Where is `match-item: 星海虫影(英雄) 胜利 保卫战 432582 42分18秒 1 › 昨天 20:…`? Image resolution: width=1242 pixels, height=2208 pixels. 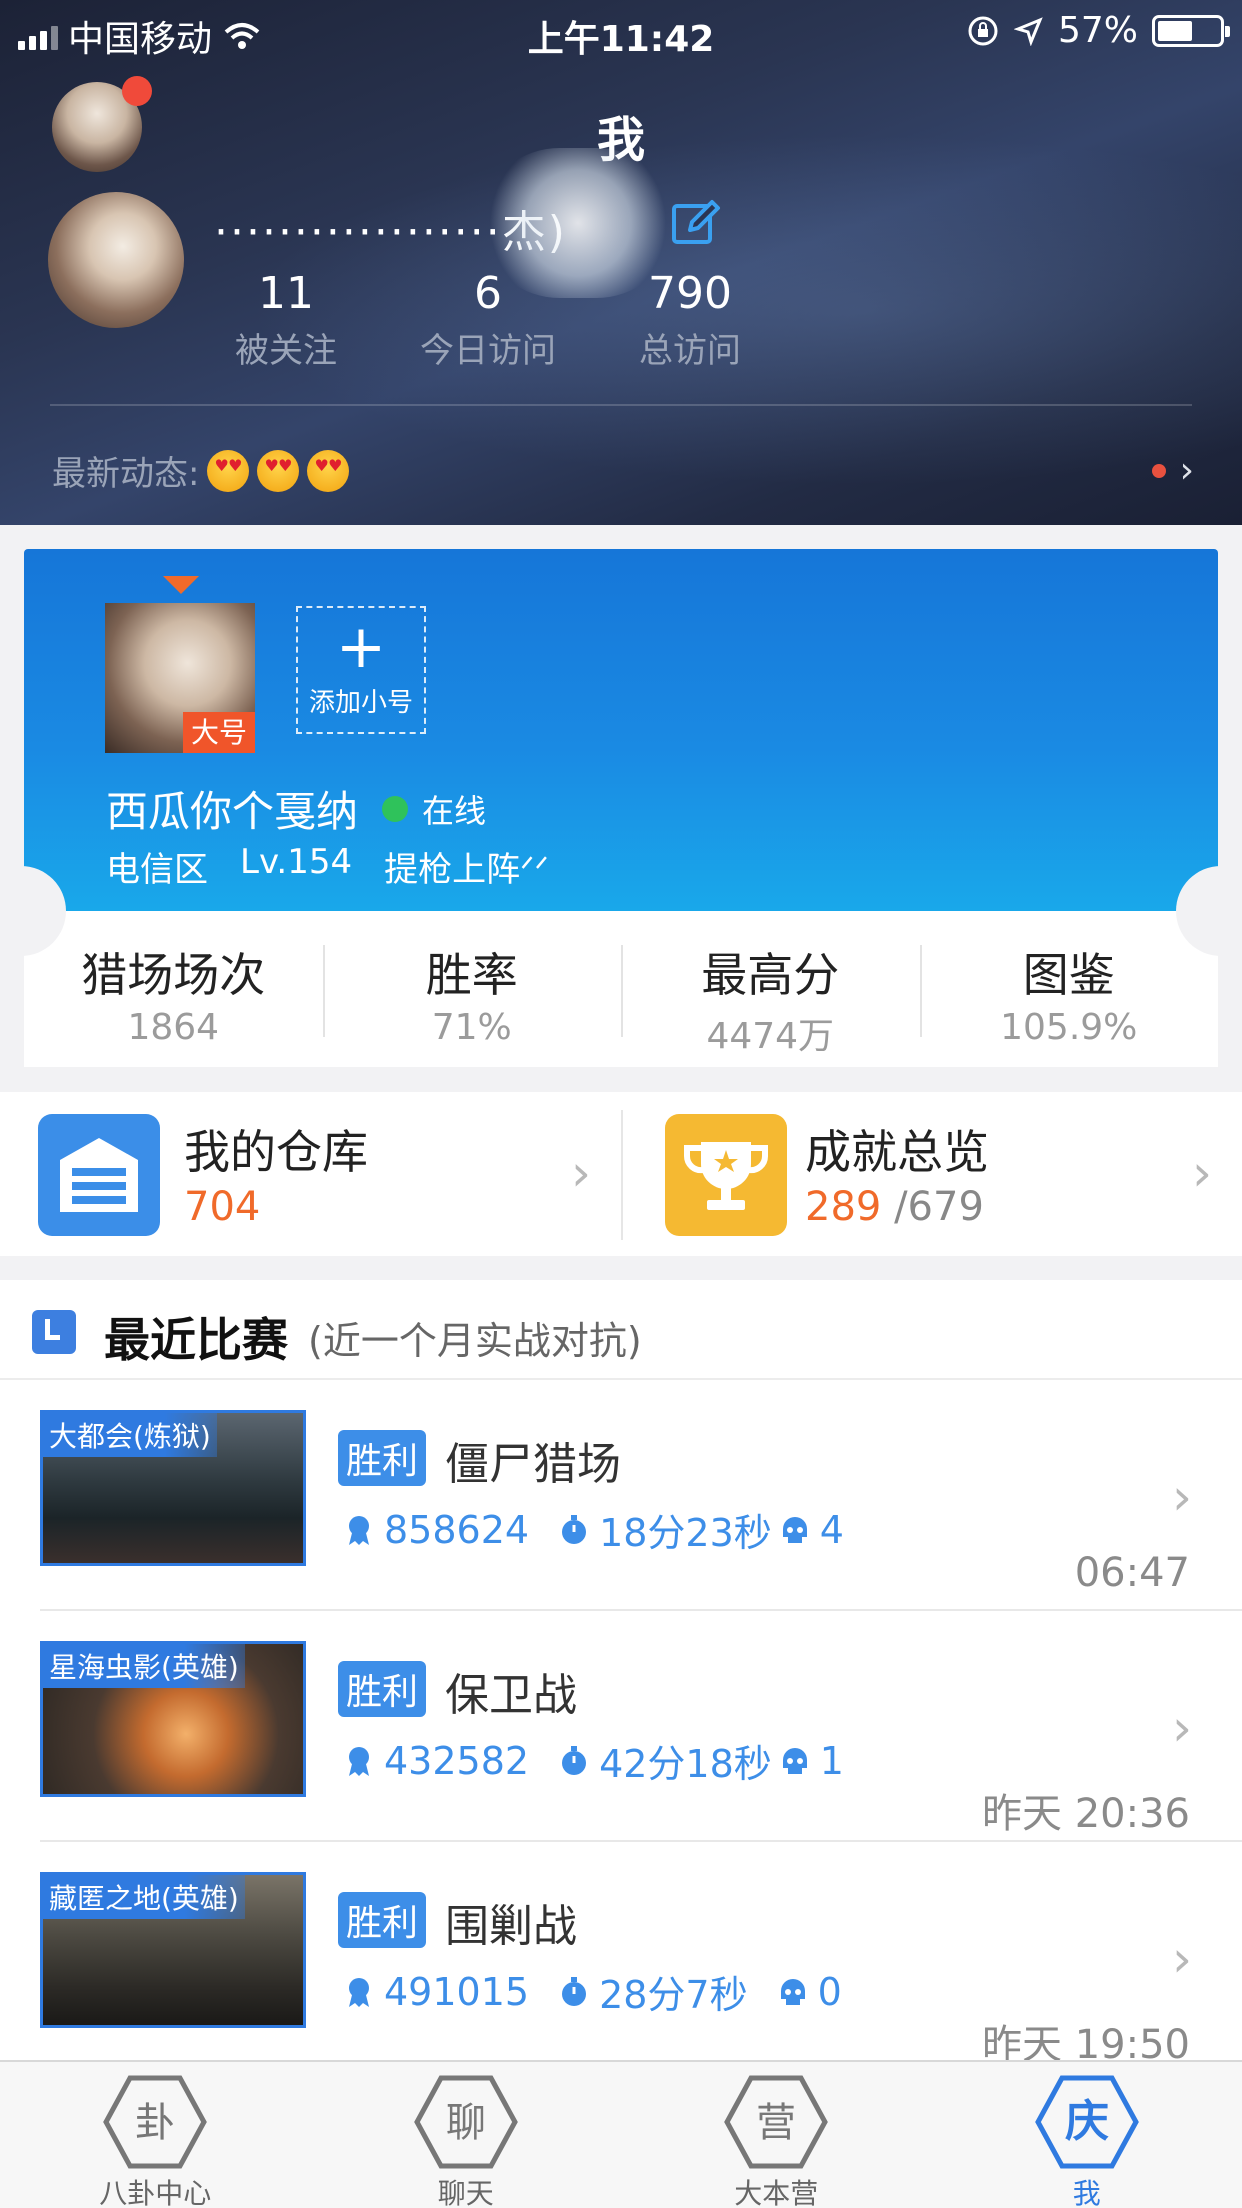
match-item: 星海虫影(英雄) 胜利 保卫战 432582 42分18秒 1 › 昨天 20:… is located at coordinates (621, 1726).